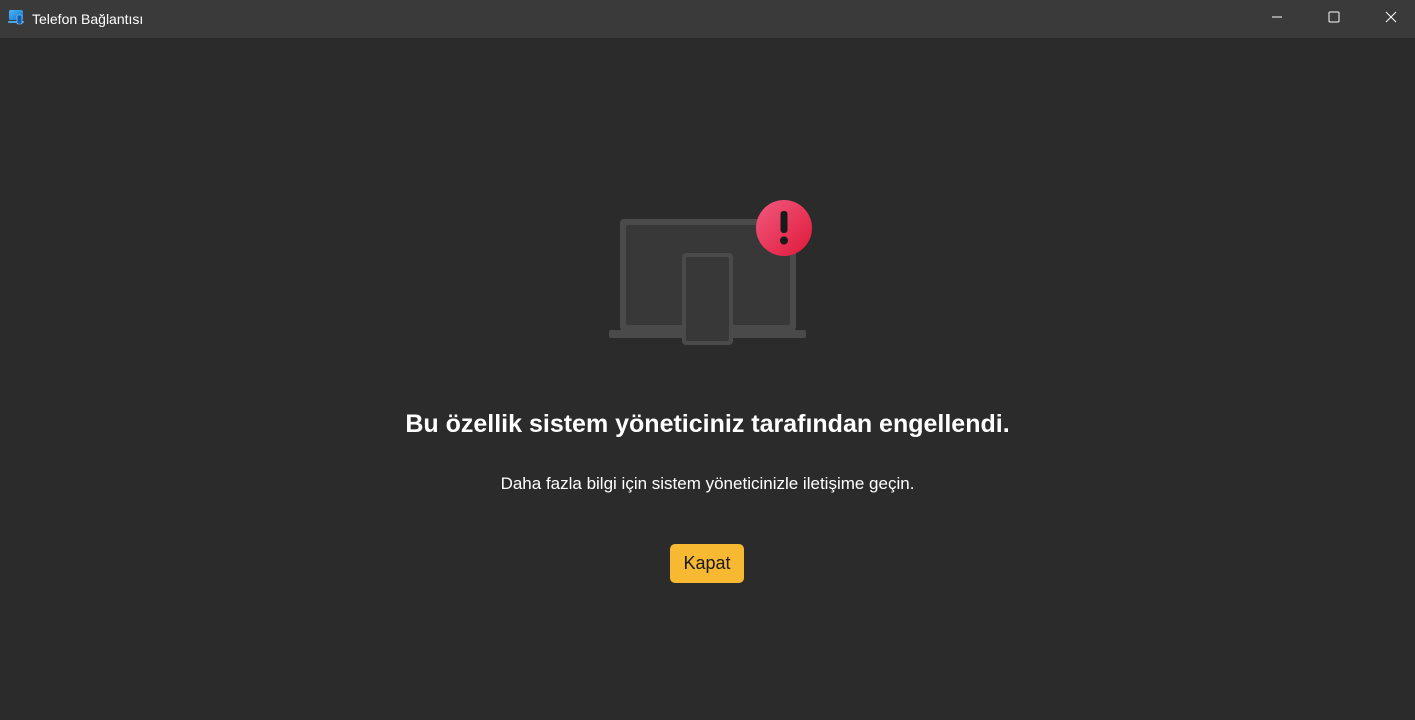 The height and width of the screenshot is (720, 1415). What do you see at coordinates (784, 228) in the screenshot?
I see `exclamation-alert-icon` at bounding box center [784, 228].